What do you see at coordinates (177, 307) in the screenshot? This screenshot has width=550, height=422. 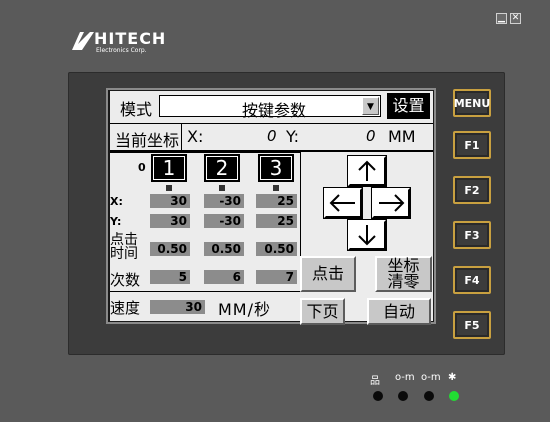 I see `speed-value: 30` at bounding box center [177, 307].